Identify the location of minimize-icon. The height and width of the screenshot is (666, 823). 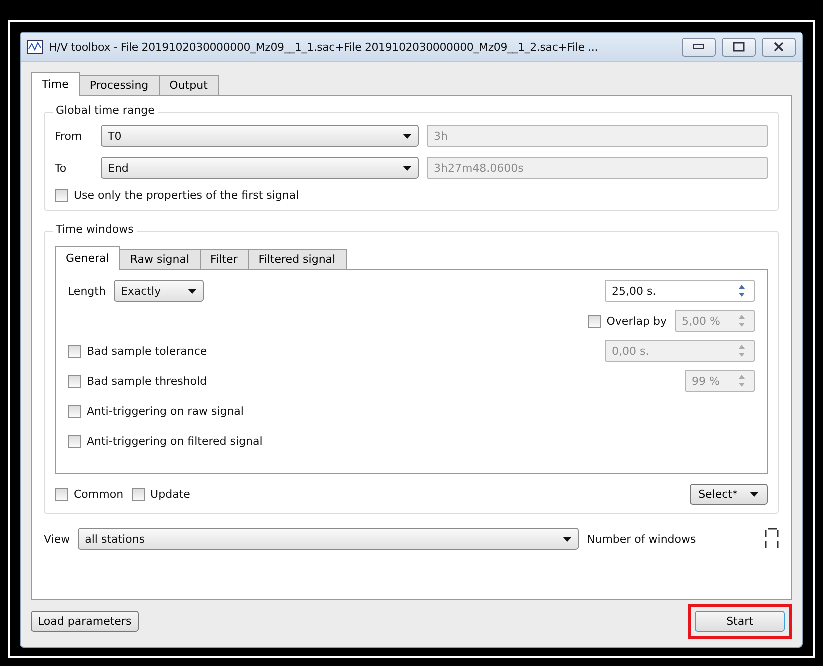
(699, 47).